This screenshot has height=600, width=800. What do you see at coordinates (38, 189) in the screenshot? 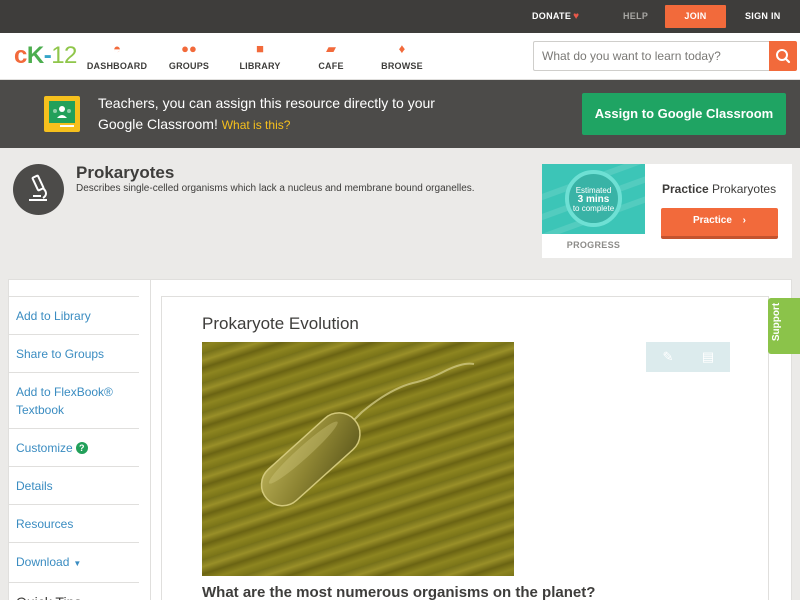
I see `microscope-icon` at bounding box center [38, 189].